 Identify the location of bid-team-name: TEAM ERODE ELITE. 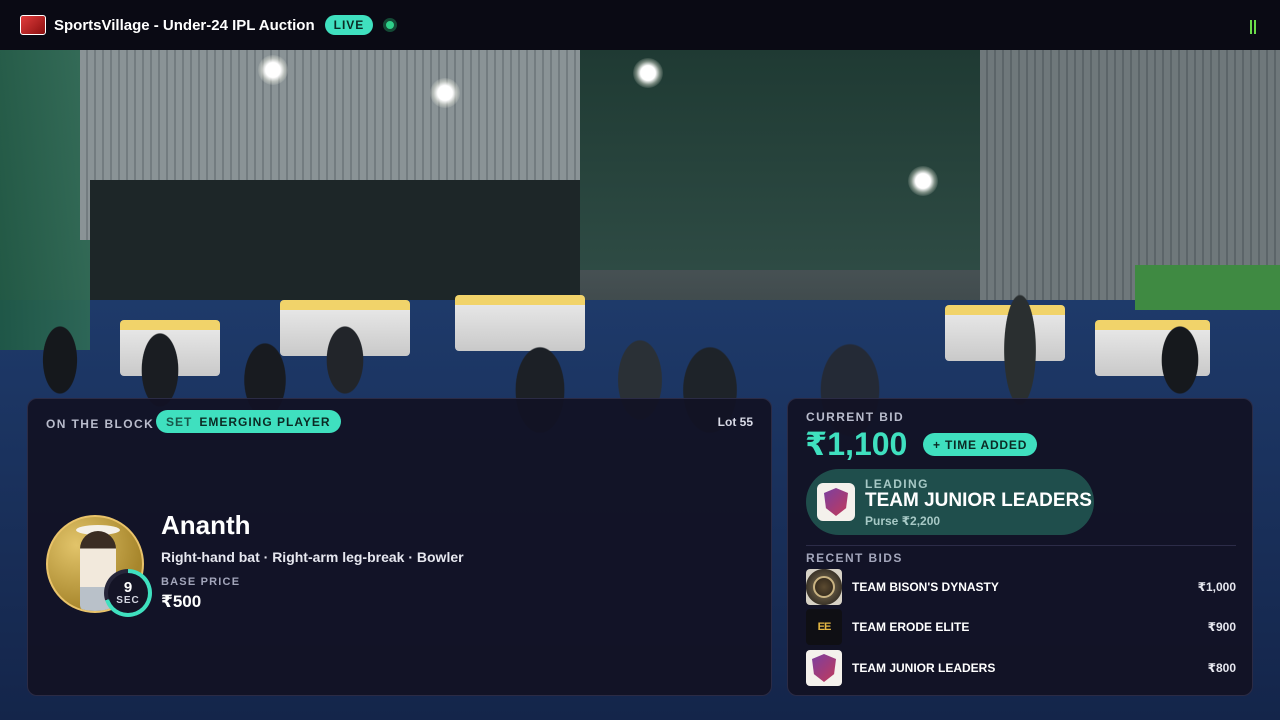
(911, 627).